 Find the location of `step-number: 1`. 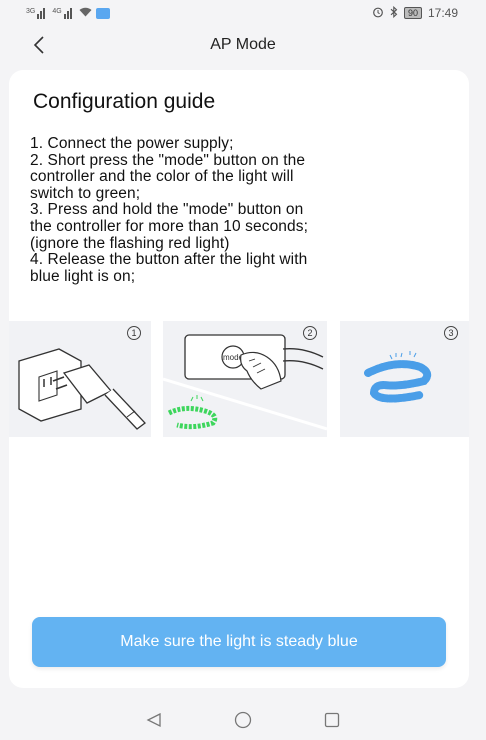

step-number: 1 is located at coordinates (134, 333).